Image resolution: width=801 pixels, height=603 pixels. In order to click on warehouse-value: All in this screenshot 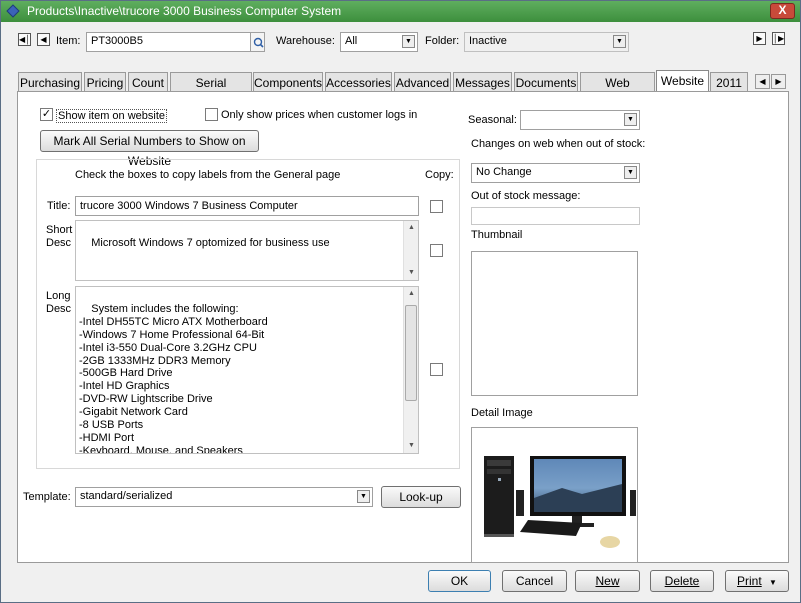, I will do `click(351, 41)`.